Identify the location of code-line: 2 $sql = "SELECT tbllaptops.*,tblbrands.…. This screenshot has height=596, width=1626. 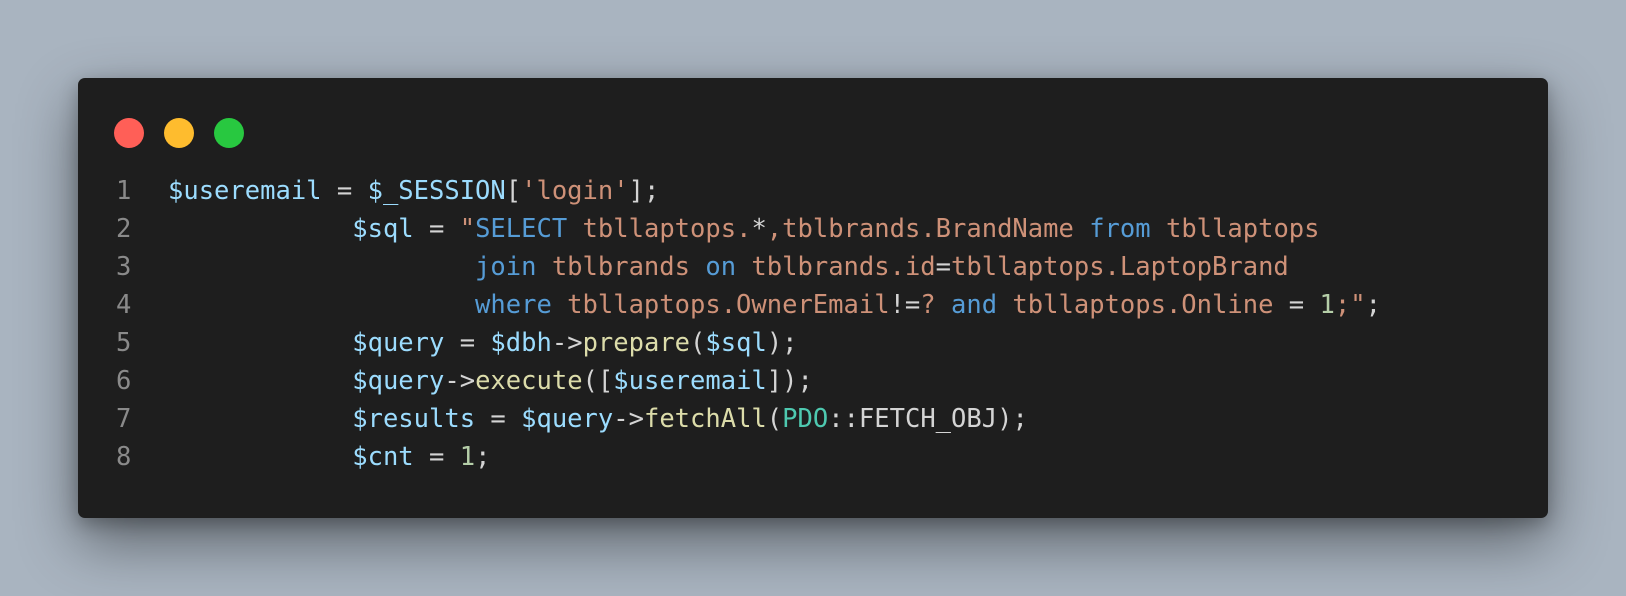
(813, 229).